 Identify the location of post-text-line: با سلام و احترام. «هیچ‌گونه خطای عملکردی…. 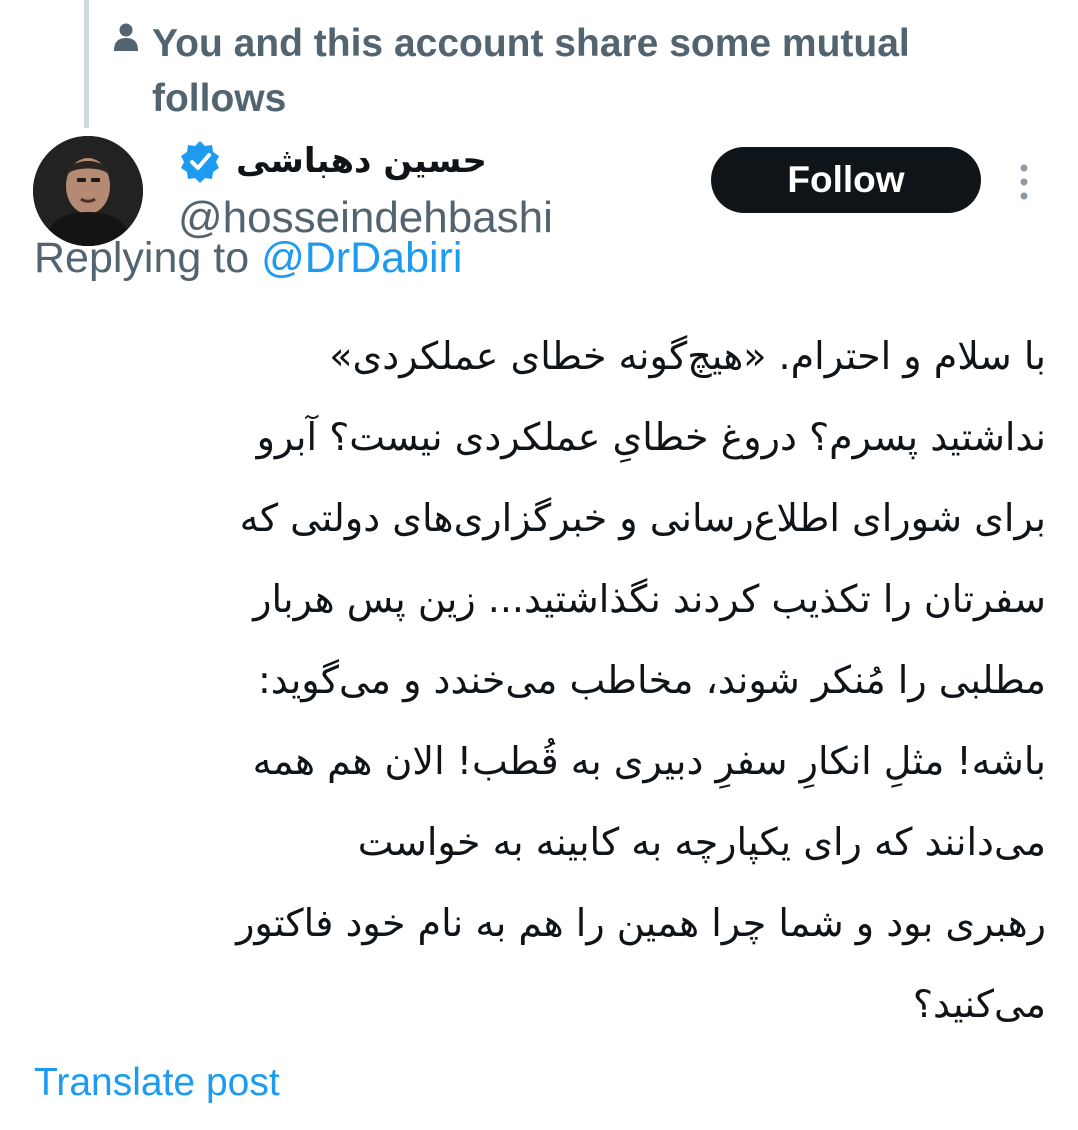
(687, 356).